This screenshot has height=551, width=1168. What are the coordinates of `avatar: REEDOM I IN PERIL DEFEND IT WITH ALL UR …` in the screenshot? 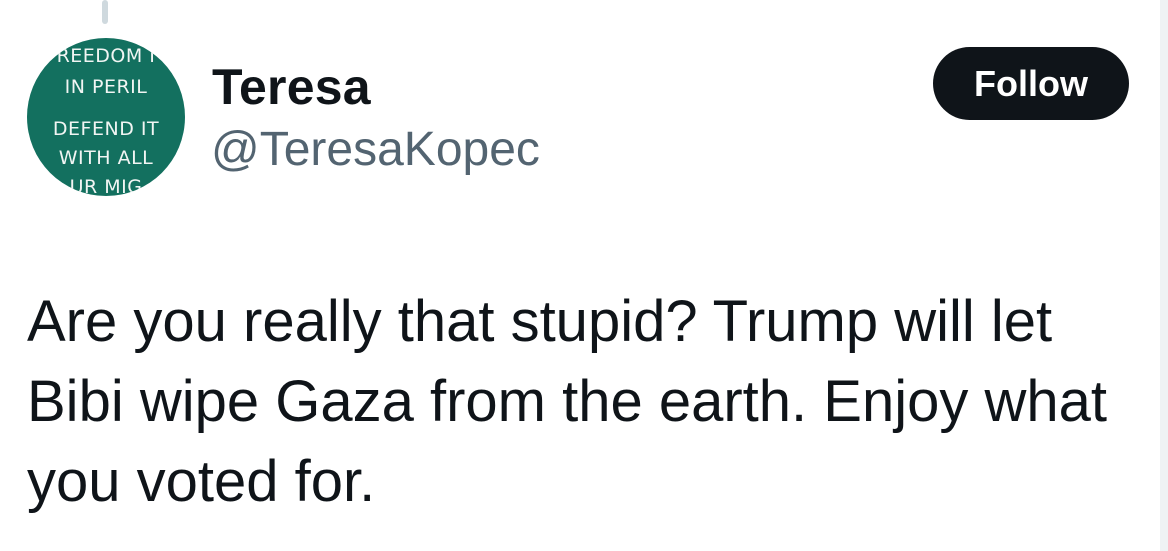 It's located at (106, 117).